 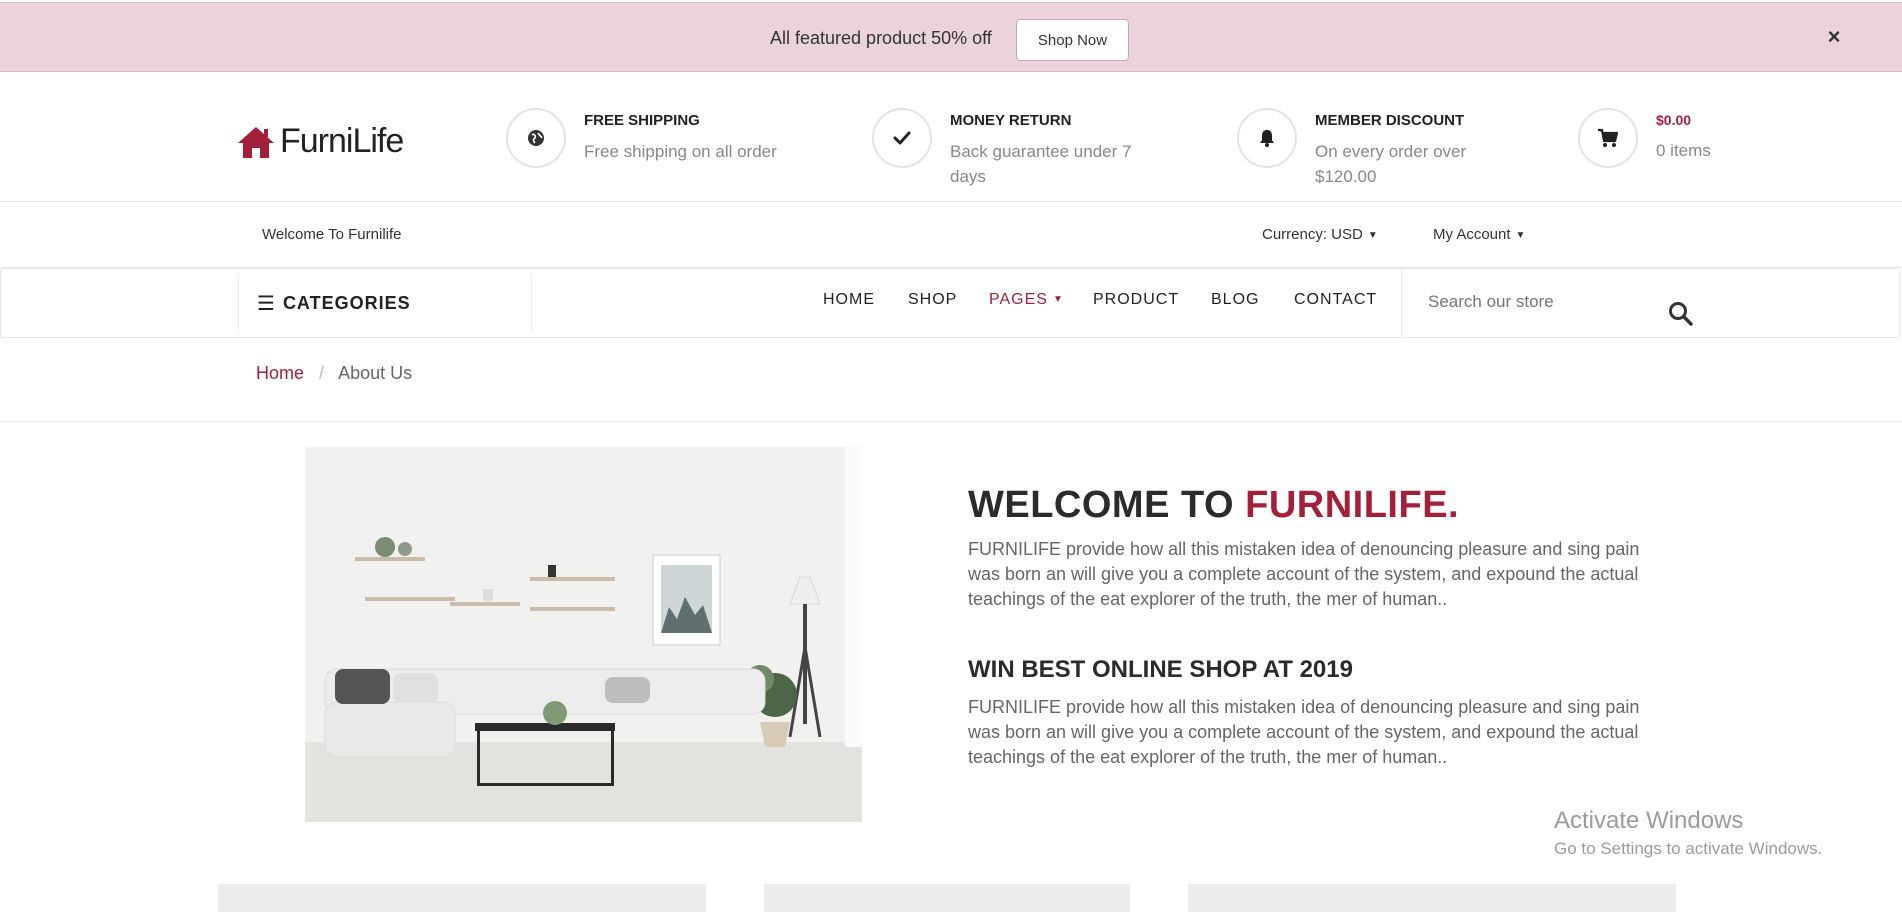 I want to click on feature-money-return: MONEY RETURN Back guarantee under 7 days, so click(x=1011, y=148).